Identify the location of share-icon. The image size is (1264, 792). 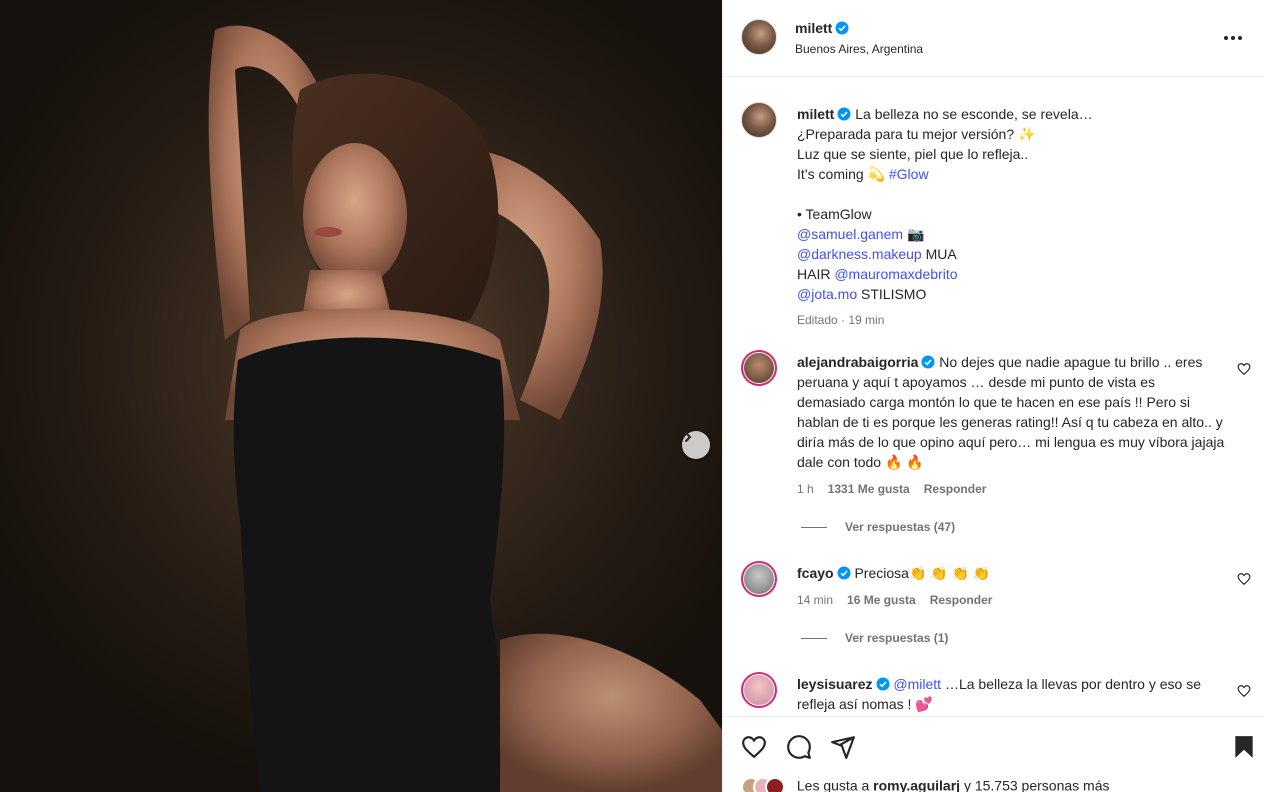
(843, 747).